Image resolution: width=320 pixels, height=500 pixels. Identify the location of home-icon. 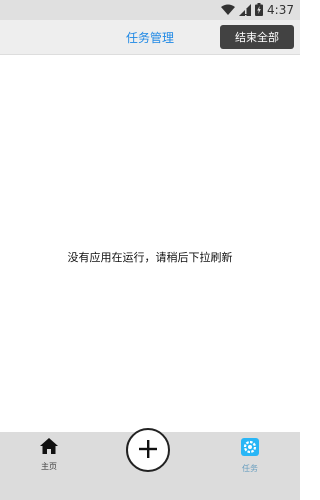
(49, 448).